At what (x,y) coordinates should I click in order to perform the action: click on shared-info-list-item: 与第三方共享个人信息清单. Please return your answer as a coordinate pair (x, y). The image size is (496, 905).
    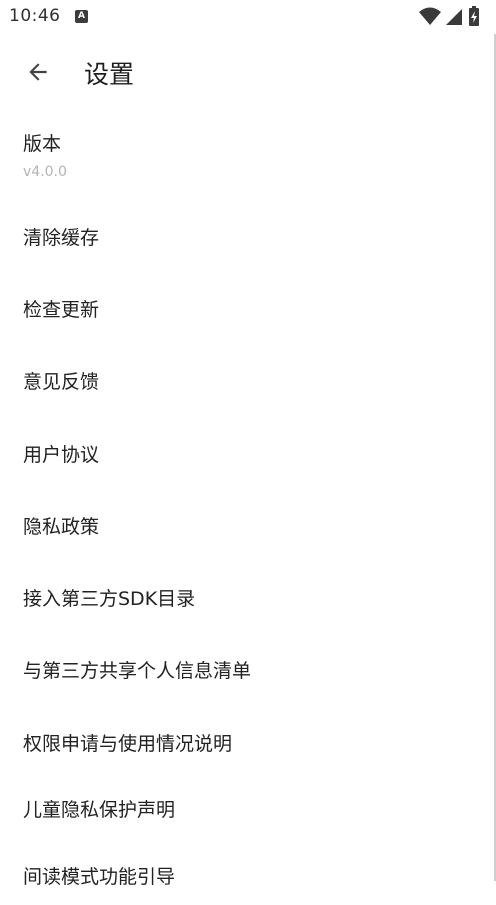
    Looking at the image, I should click on (248, 669).